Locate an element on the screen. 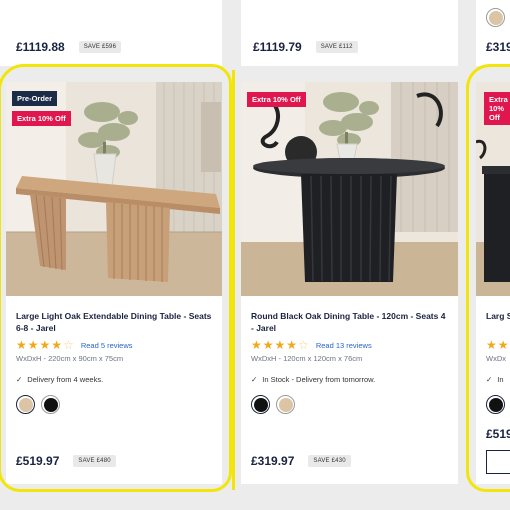 This screenshot has width=510, height=510. price: £319.97 is located at coordinates (273, 461).